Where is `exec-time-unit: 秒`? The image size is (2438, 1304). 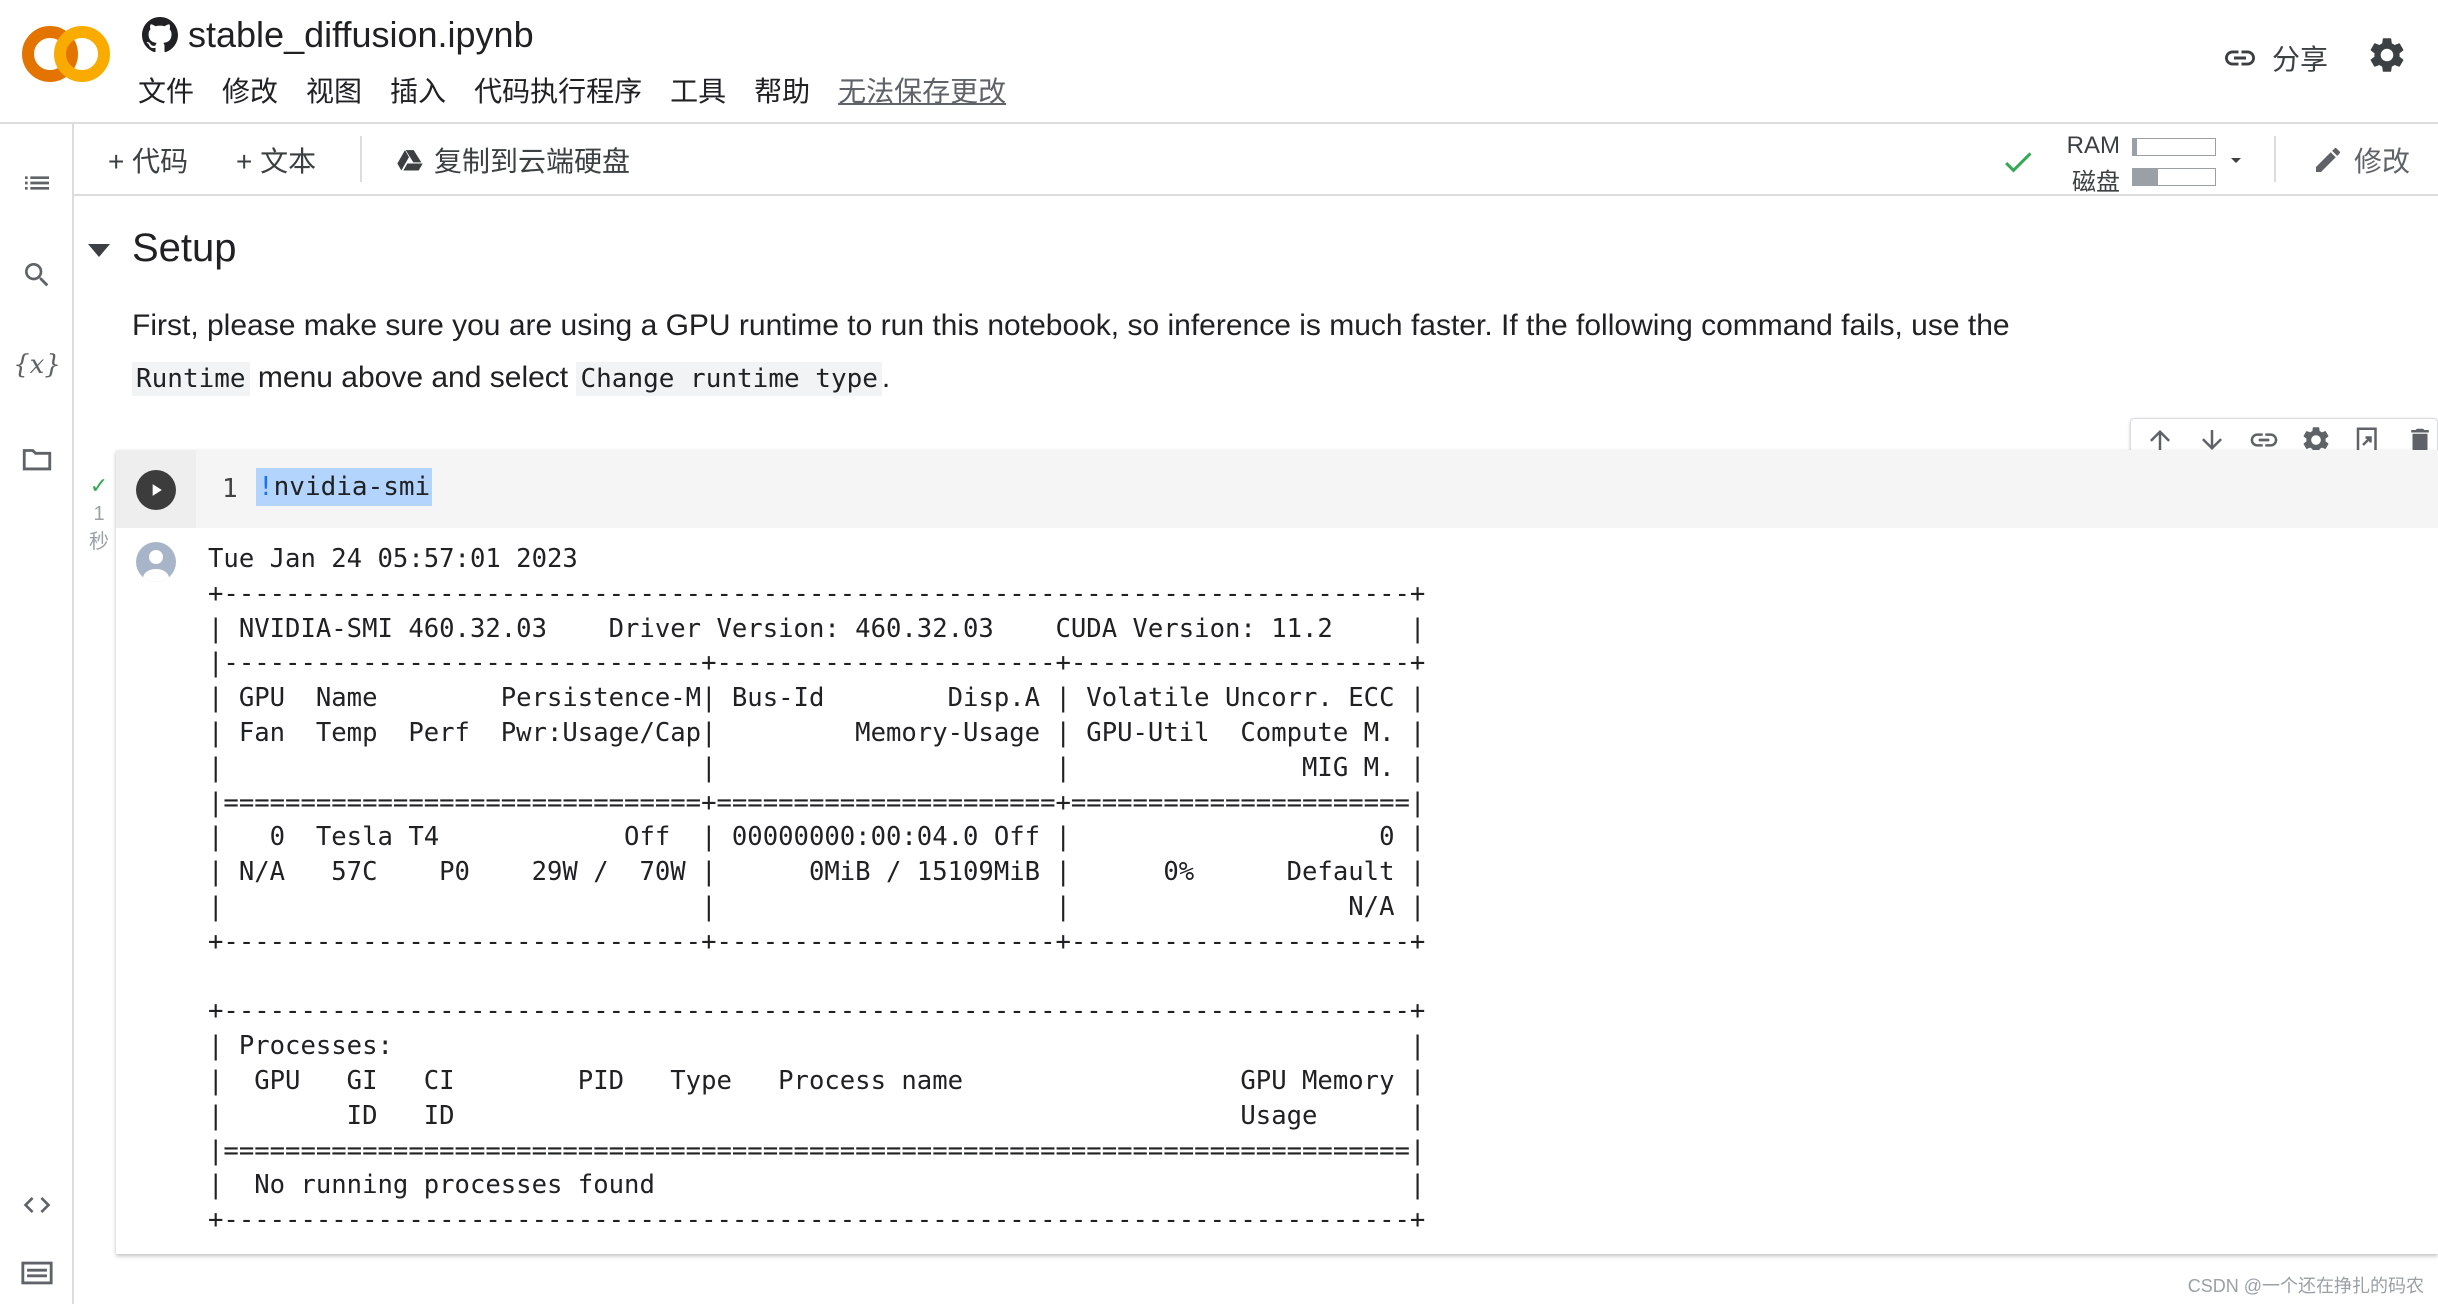
exec-time-unit: 秒 is located at coordinates (99, 542).